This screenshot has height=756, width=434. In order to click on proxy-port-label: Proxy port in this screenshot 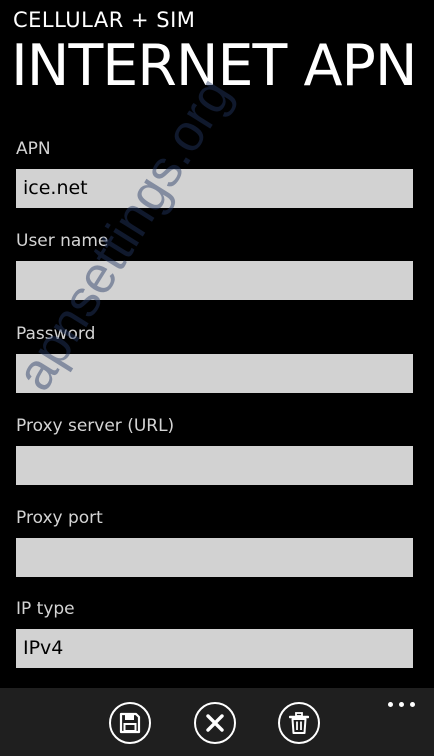, I will do `click(59, 518)`.